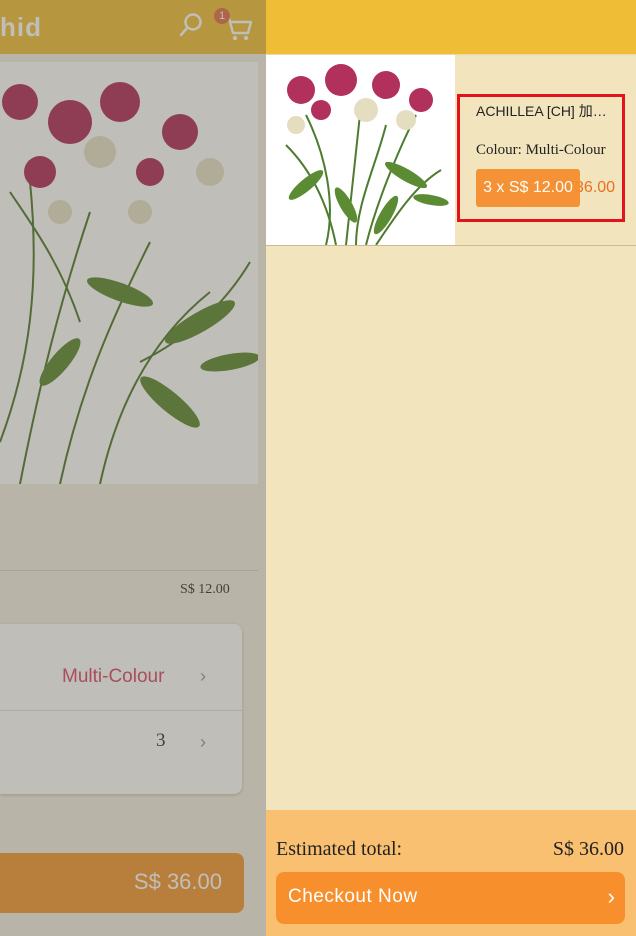 This screenshot has height=936, width=636. Describe the element at coordinates (450, 898) in the screenshot. I see `checkout-button: Checkout Now ›` at that location.